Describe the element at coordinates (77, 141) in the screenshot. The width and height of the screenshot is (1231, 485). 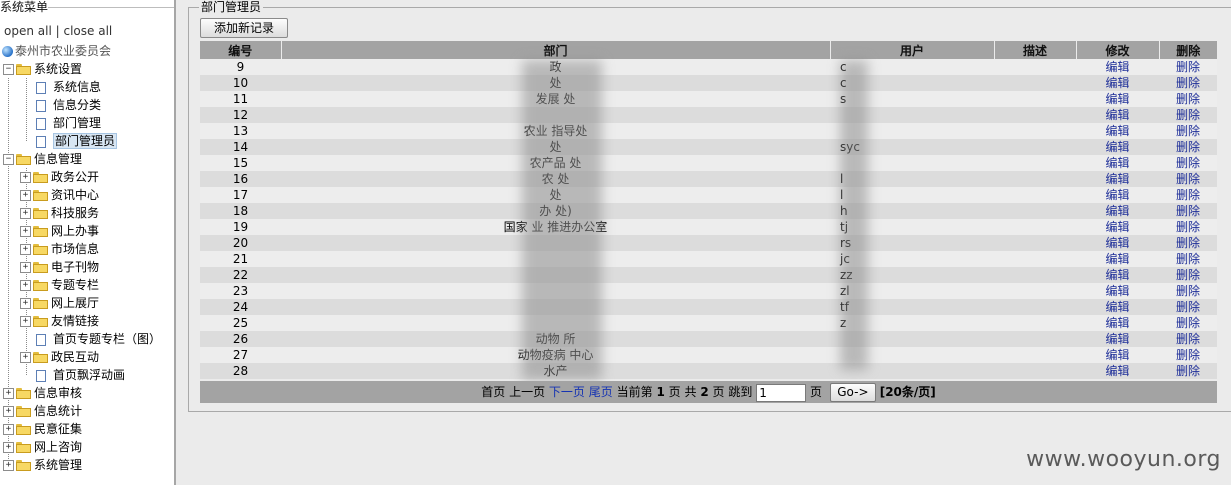
I see `menu-item-dept-admin: 部门管理员` at that location.